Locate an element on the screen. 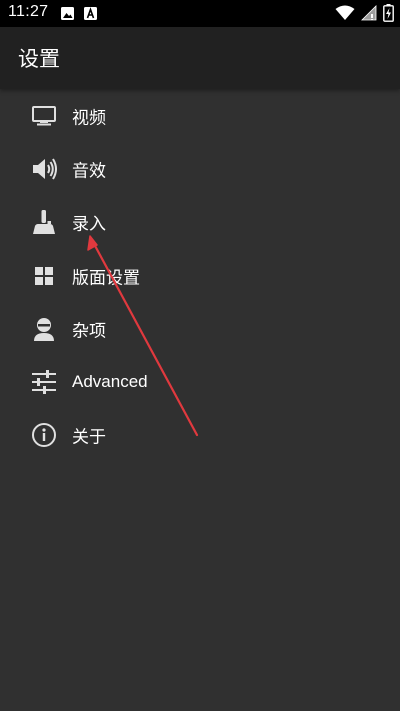 The width and height of the screenshot is (400, 711). info-icon is located at coordinates (44, 435).